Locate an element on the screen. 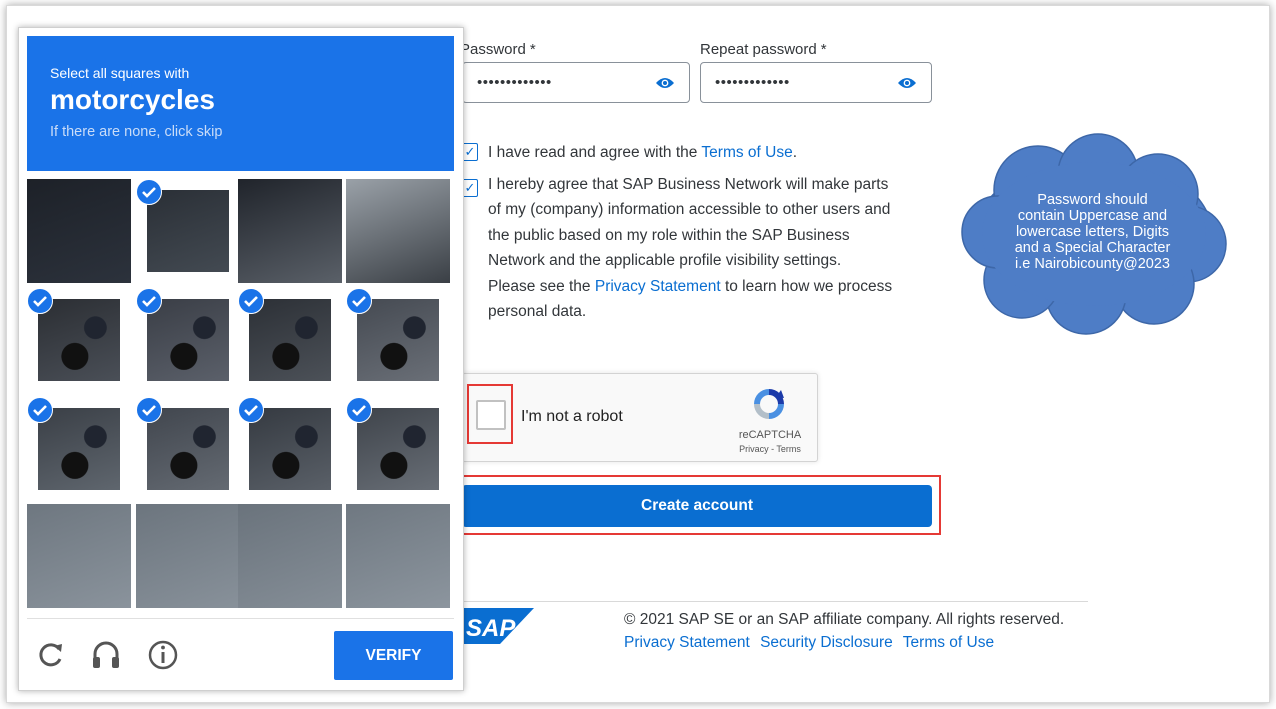  terms-of-use-link: Terms of Use is located at coordinates (746, 152).